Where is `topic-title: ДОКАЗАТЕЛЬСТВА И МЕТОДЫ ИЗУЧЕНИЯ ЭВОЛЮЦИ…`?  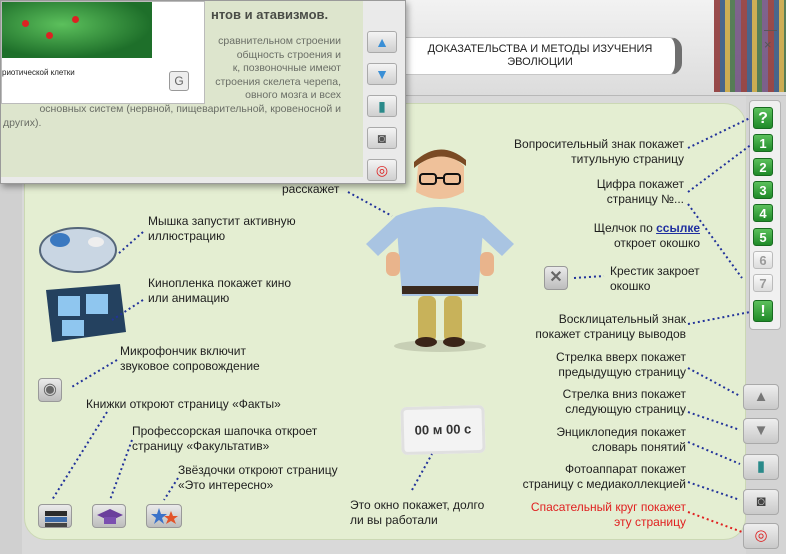 topic-title: ДОКАЗАТЕЛЬСТВА И МЕТОДЫ ИЗУЧЕНИЯ ЭВОЛЮЦИ… is located at coordinates (540, 55).